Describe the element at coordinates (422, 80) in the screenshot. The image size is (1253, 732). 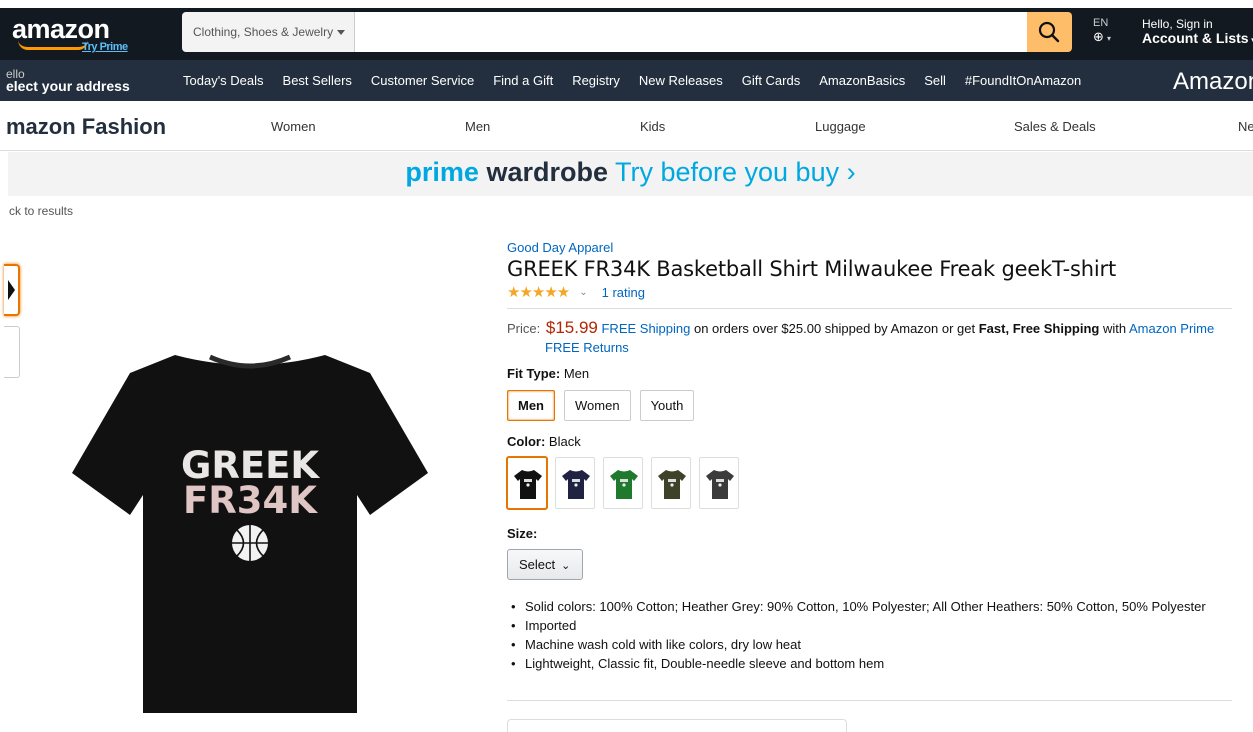
I see `nav-link-customer-service: Customer Service` at that location.